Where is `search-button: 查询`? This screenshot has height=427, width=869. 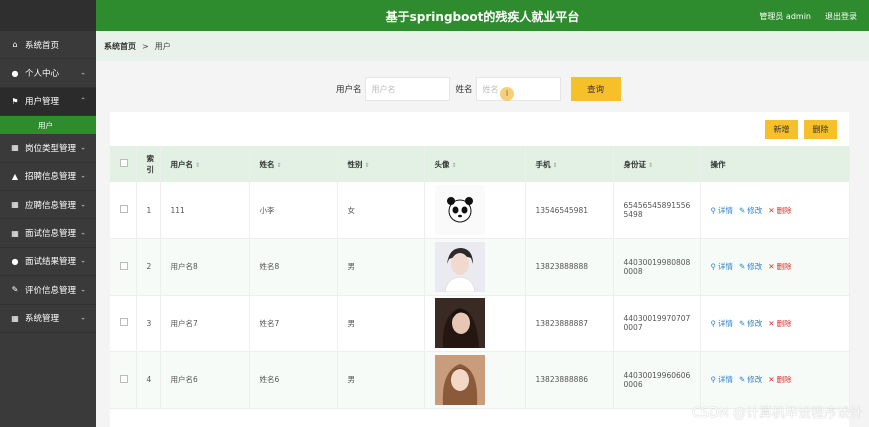 search-button: 查询 is located at coordinates (595, 89).